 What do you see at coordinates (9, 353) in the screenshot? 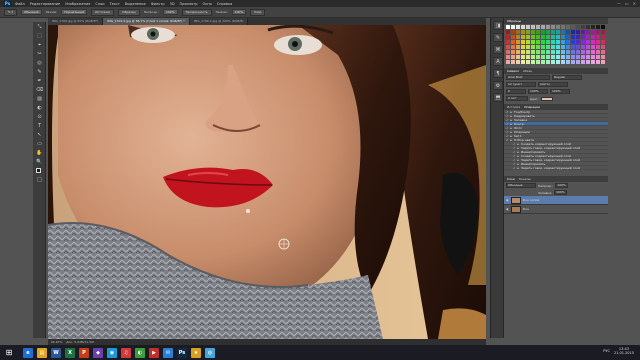
I see `start-button-icon: ⊞` at bounding box center [9, 353].